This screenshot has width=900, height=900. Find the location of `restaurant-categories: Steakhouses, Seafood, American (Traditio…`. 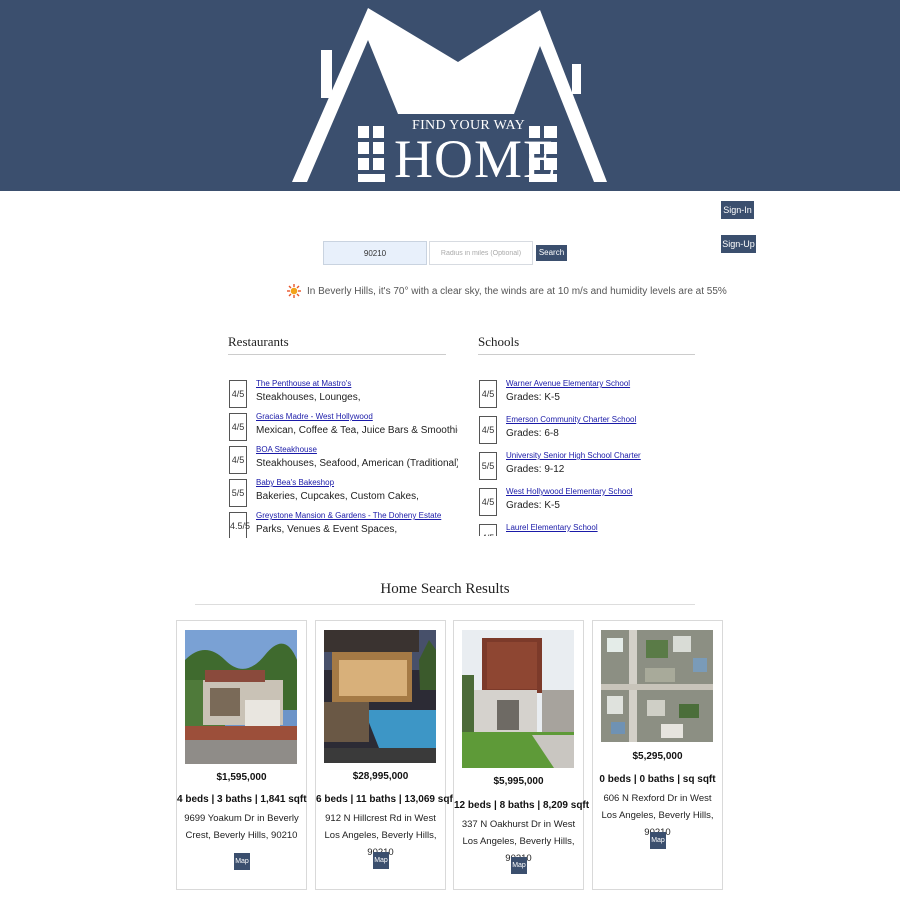

restaurant-categories: Steakhouses, Seafood, American (Traditio… is located at coordinates (357, 463).